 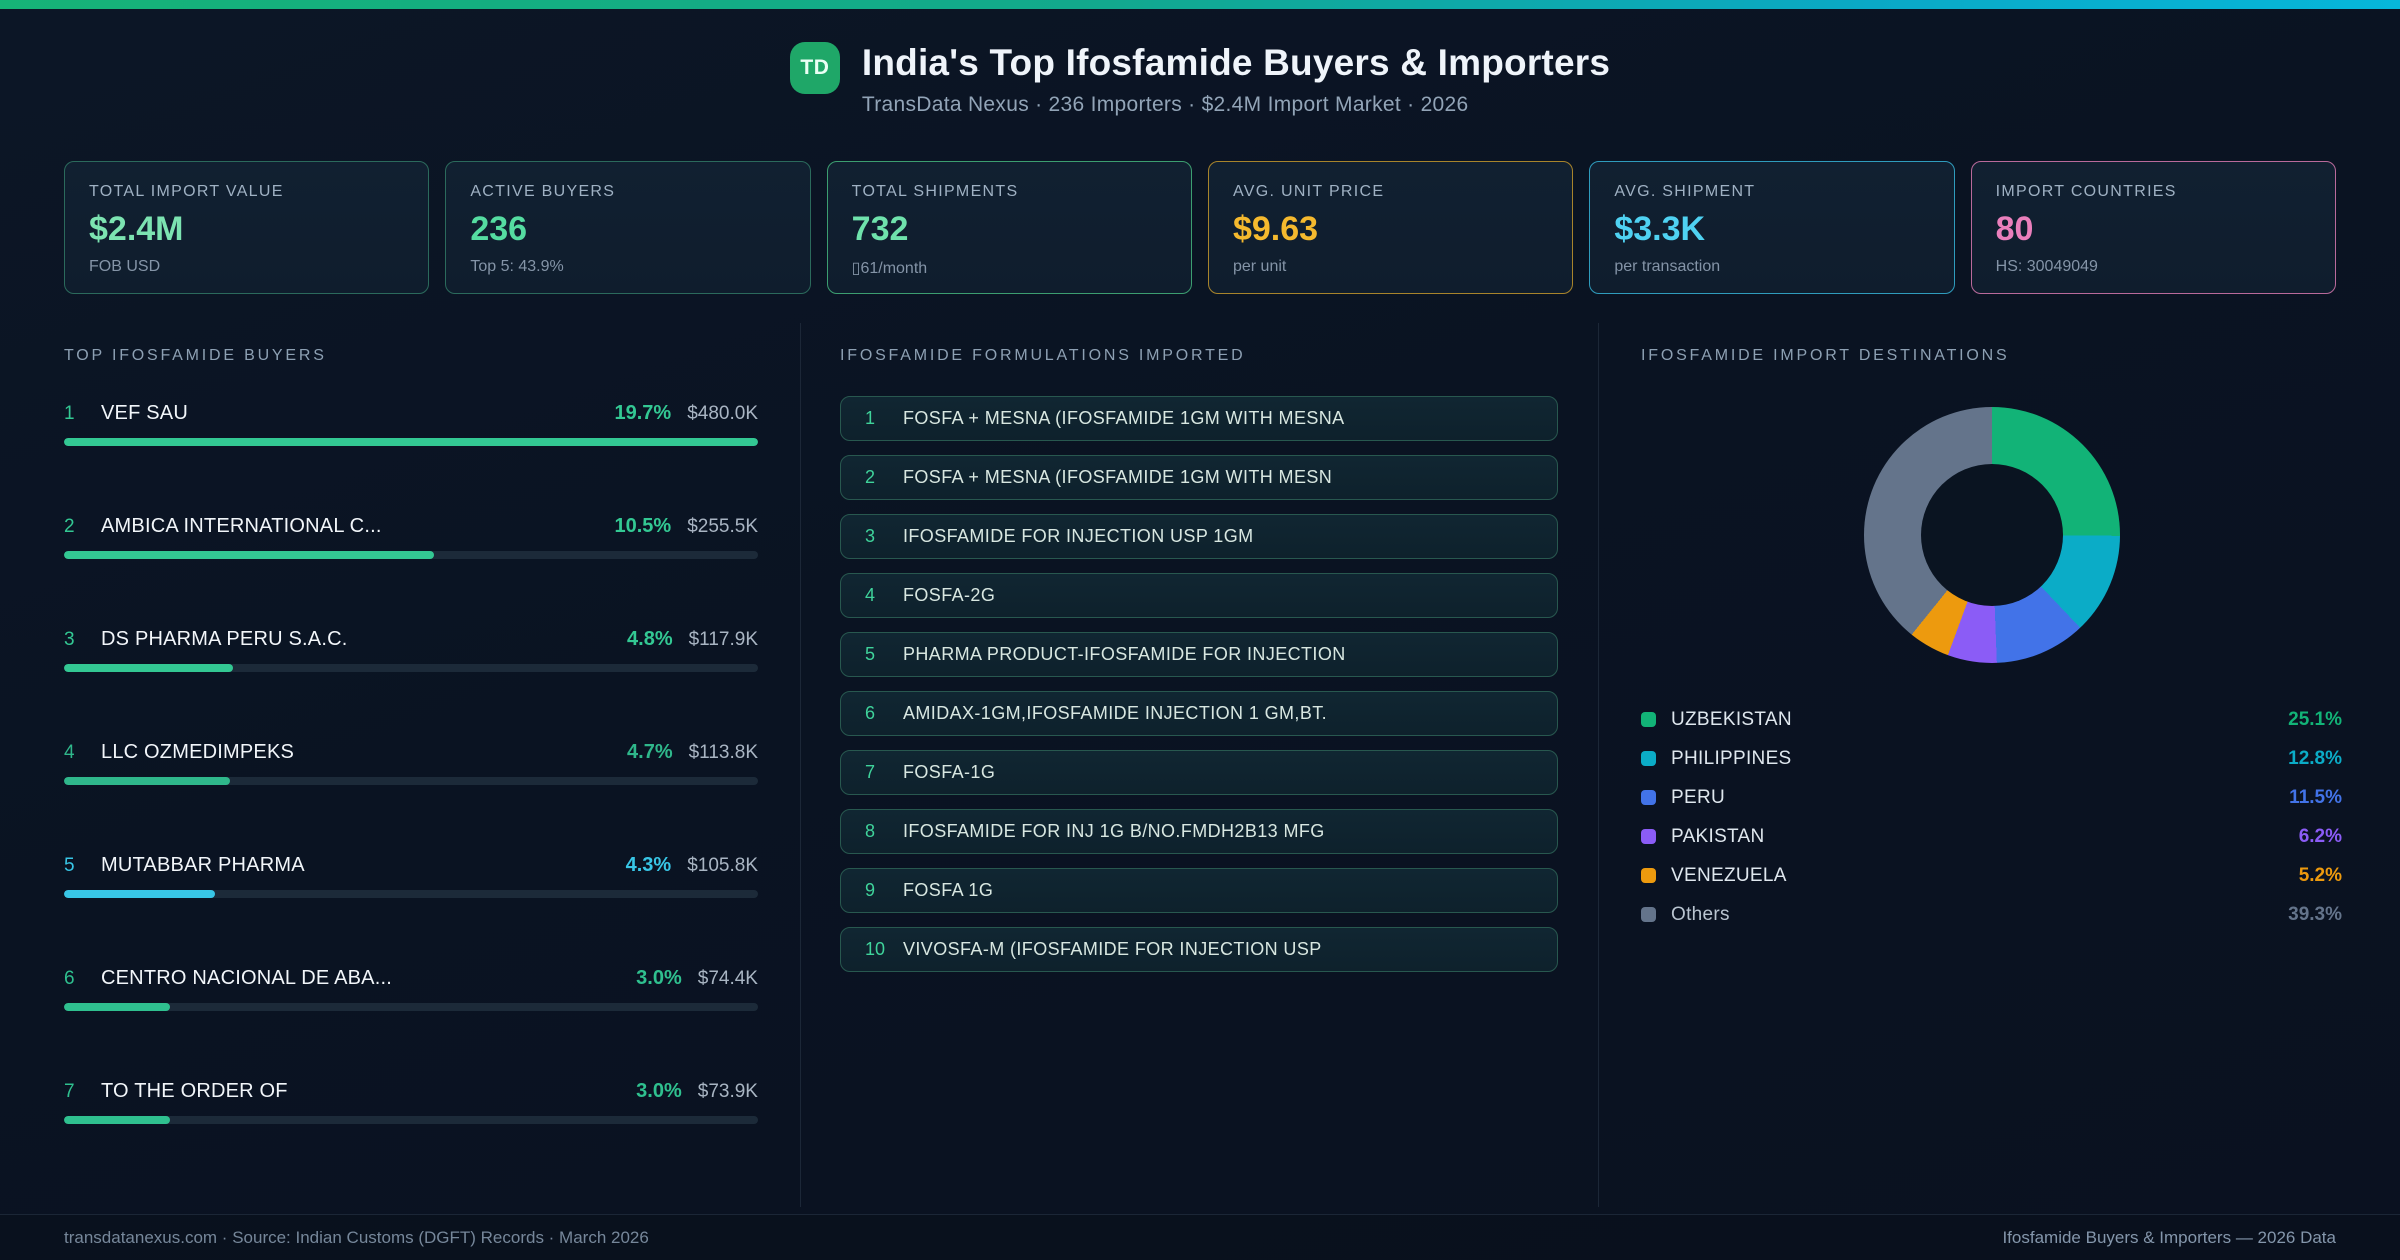 What do you see at coordinates (411, 424) in the screenshot?
I see `buyer-row: 1 VEF SAU 19.7% $480.0K` at bounding box center [411, 424].